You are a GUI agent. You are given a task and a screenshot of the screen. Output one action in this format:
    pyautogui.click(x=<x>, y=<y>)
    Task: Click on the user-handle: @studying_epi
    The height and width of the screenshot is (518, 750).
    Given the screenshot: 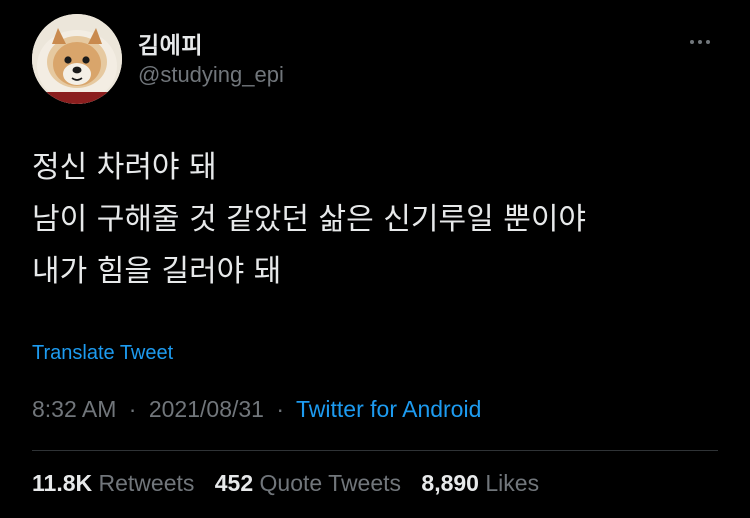 What is the action you would take?
    pyautogui.click(x=211, y=75)
    